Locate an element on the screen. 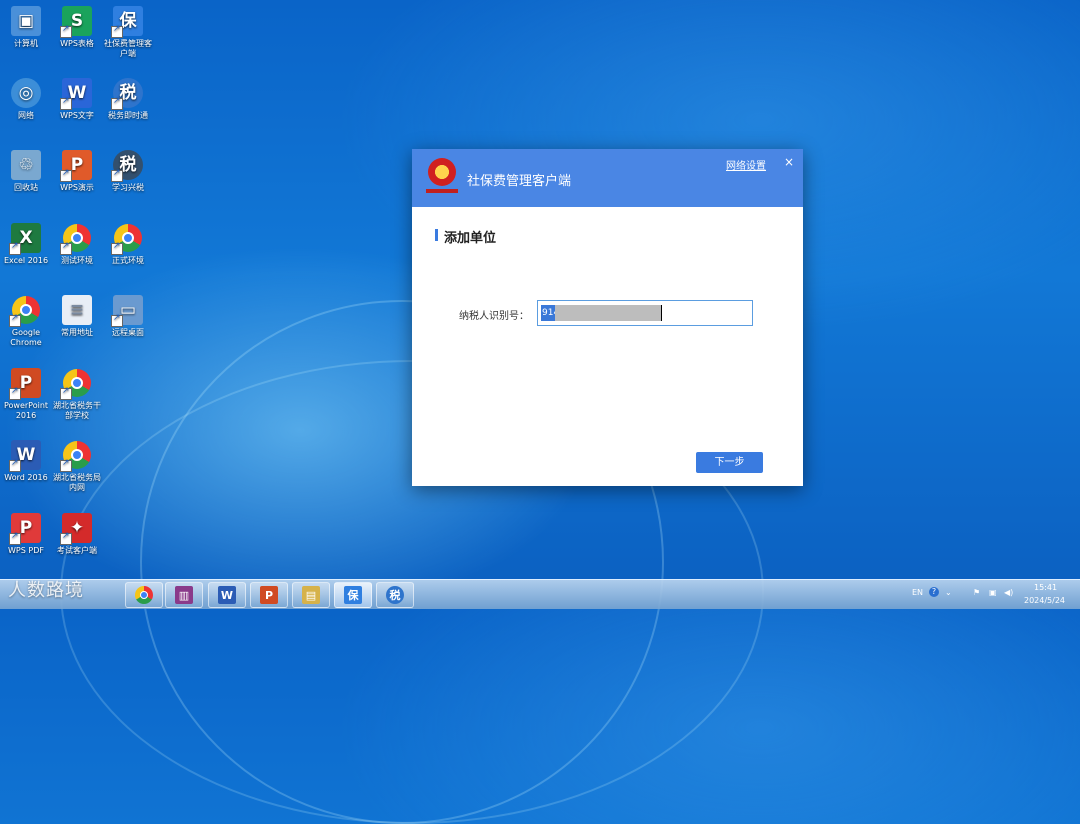 The image size is (1080, 824). taskbar-app-folder: ▤ is located at coordinates (311, 595).